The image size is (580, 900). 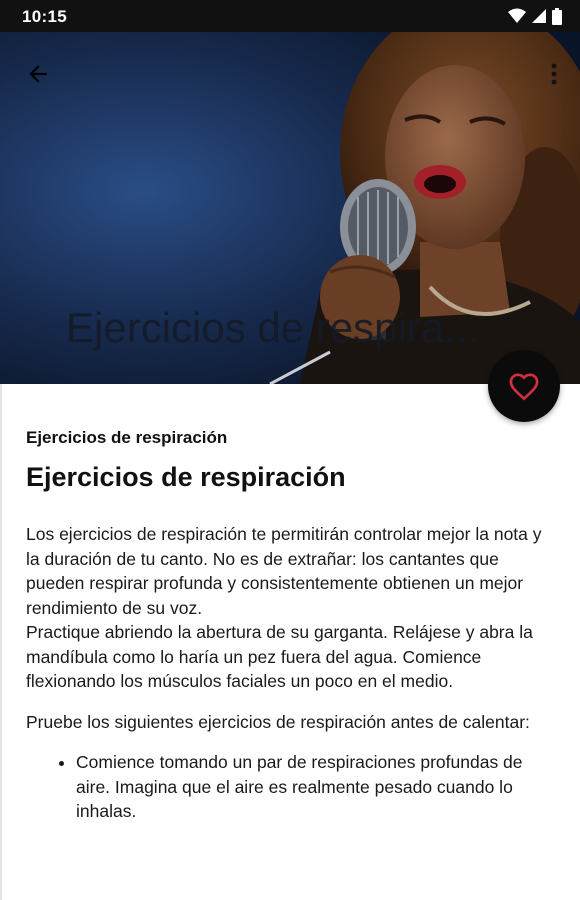 I want to click on section-label: Ejercicios de respiración, so click(x=127, y=437).